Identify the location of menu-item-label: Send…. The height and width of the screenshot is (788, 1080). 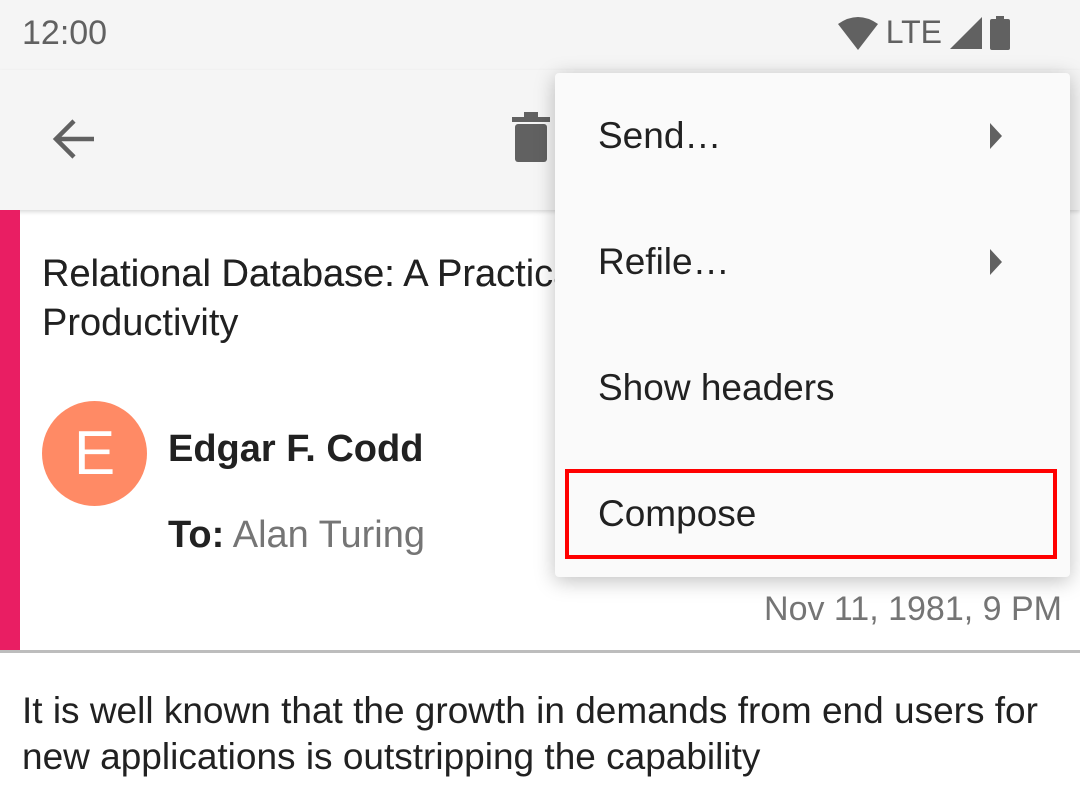
(660, 135).